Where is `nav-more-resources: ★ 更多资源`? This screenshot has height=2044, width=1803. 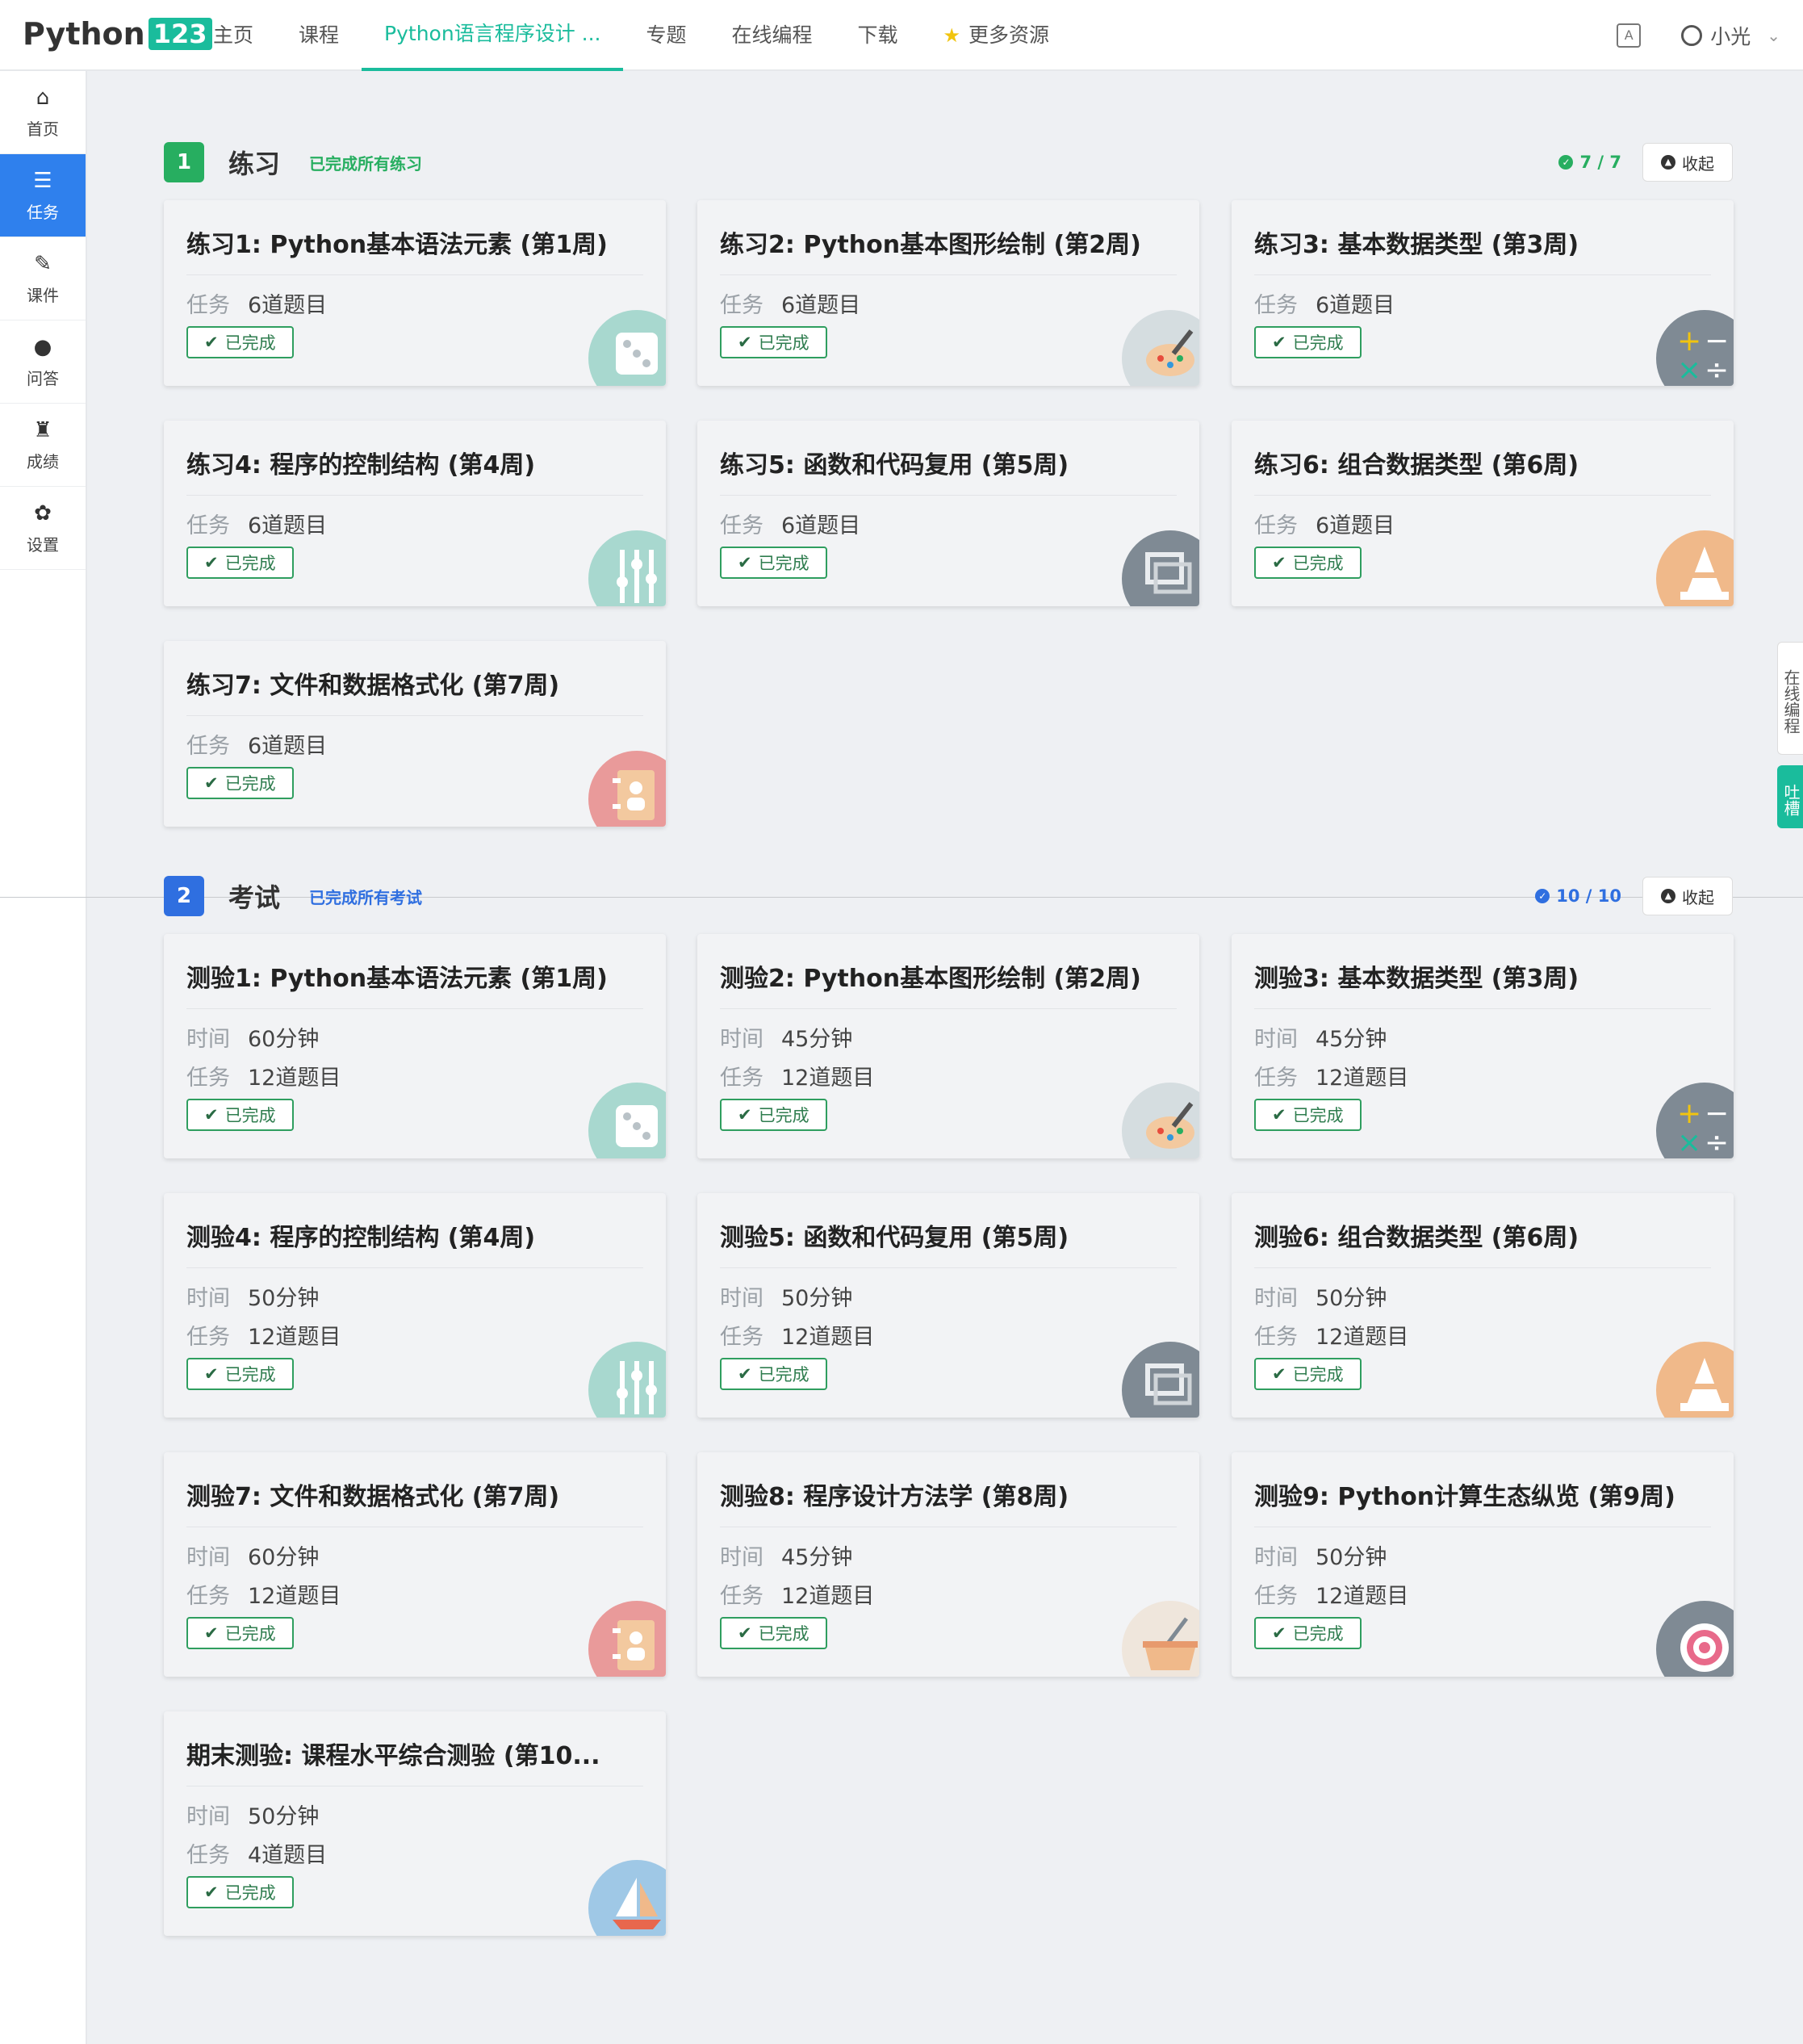 nav-more-resources: ★ 更多资源 is located at coordinates (997, 35).